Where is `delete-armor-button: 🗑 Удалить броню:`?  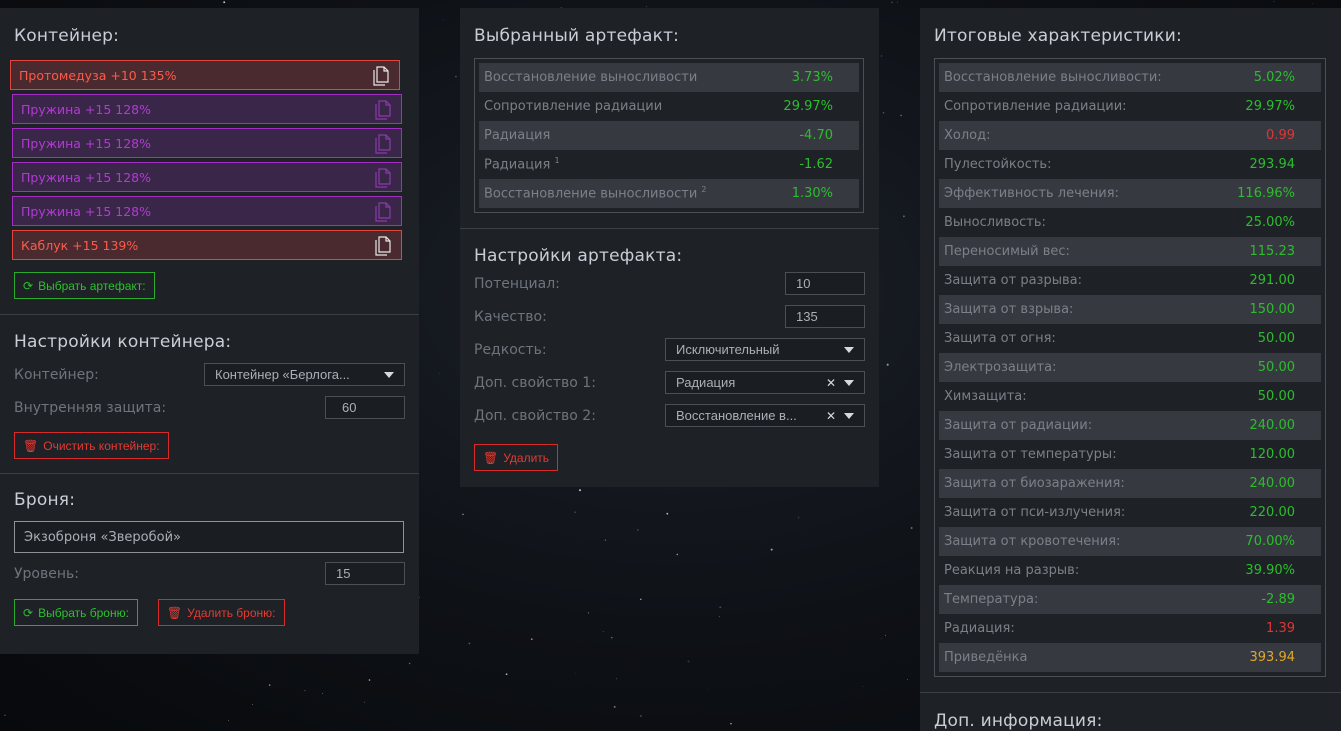
delete-armor-button: 🗑 Удалить броню: is located at coordinates (221, 612).